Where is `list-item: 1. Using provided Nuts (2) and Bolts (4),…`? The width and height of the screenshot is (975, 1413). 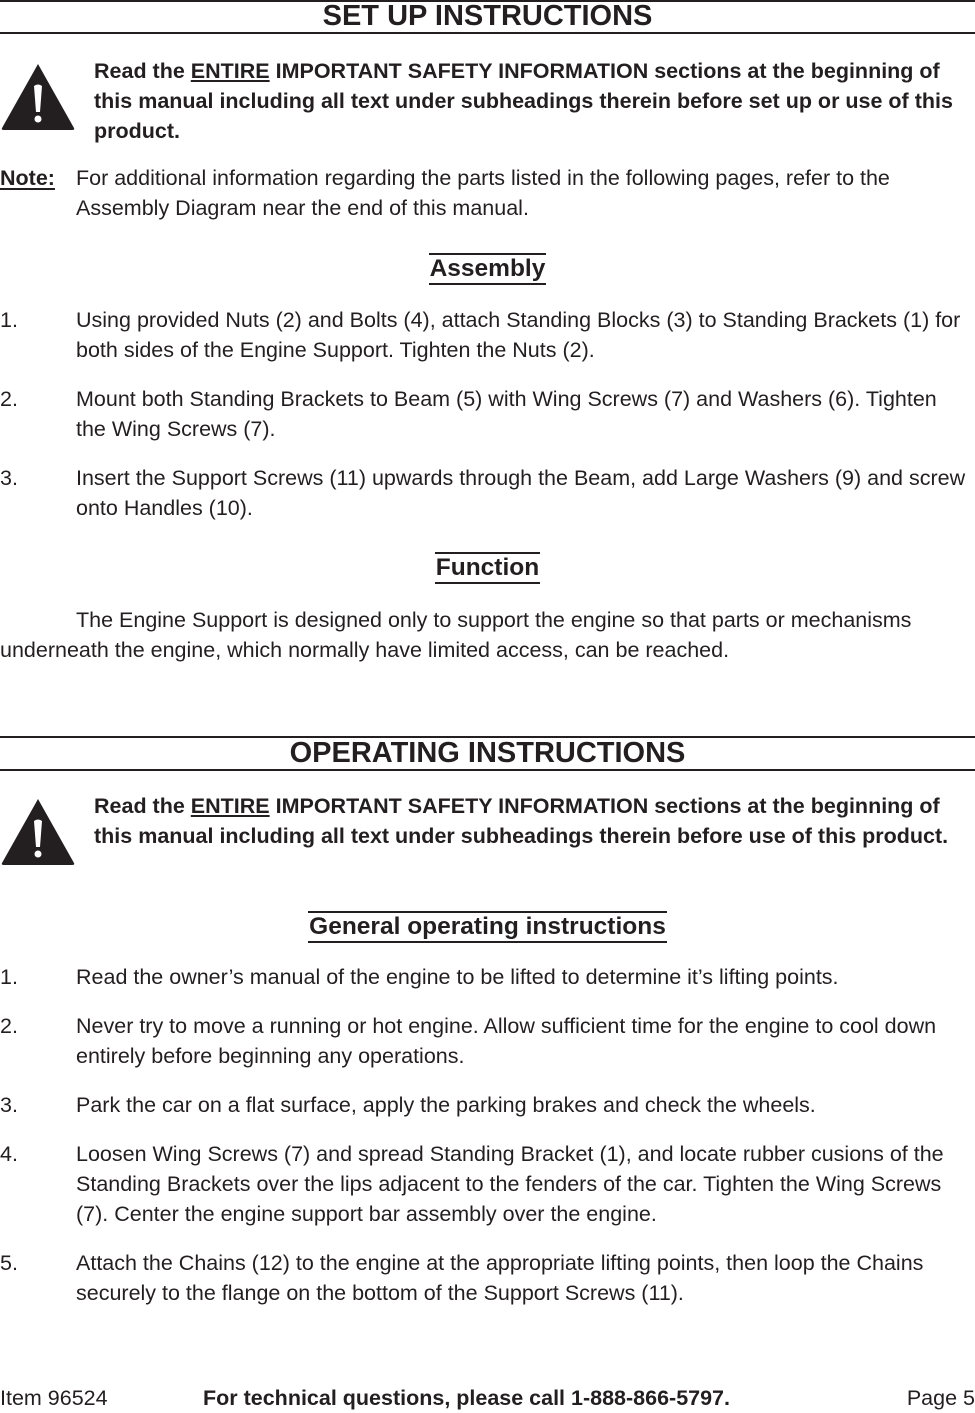 list-item: 1. Using provided Nuts (2) and Bolts (4),… is located at coordinates (480, 335).